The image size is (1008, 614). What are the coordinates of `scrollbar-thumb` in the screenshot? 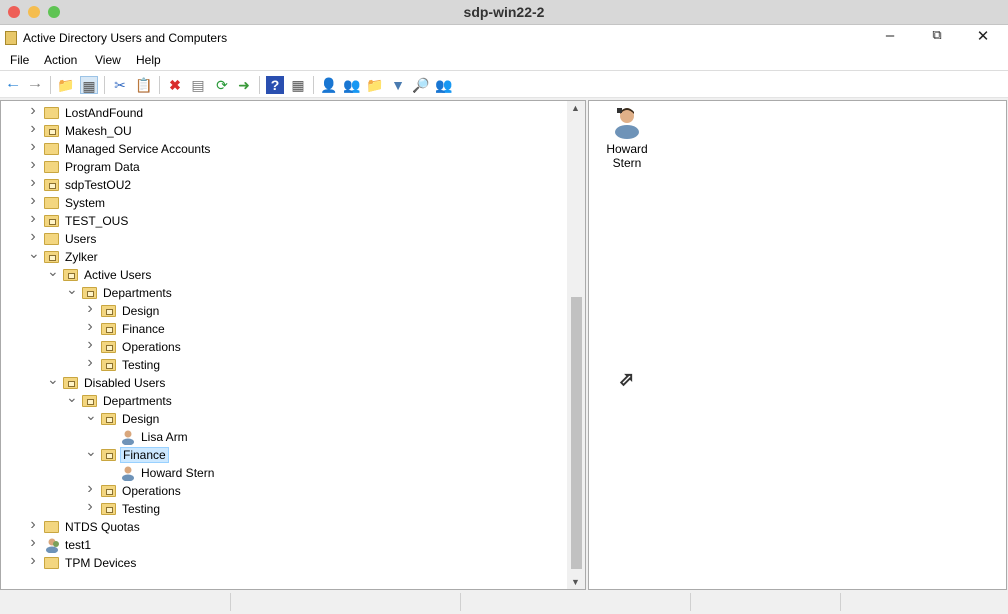 It's located at (576, 433).